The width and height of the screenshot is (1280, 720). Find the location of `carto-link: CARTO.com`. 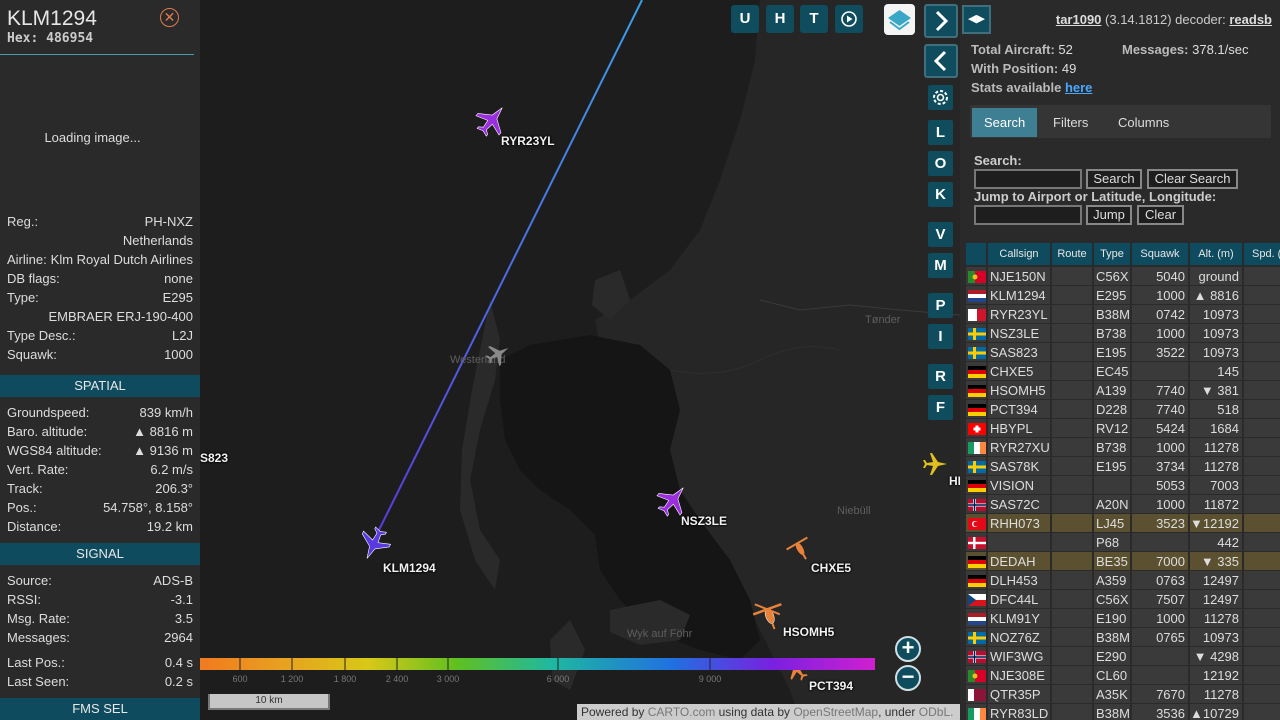

carto-link: CARTO.com is located at coordinates (682, 712).